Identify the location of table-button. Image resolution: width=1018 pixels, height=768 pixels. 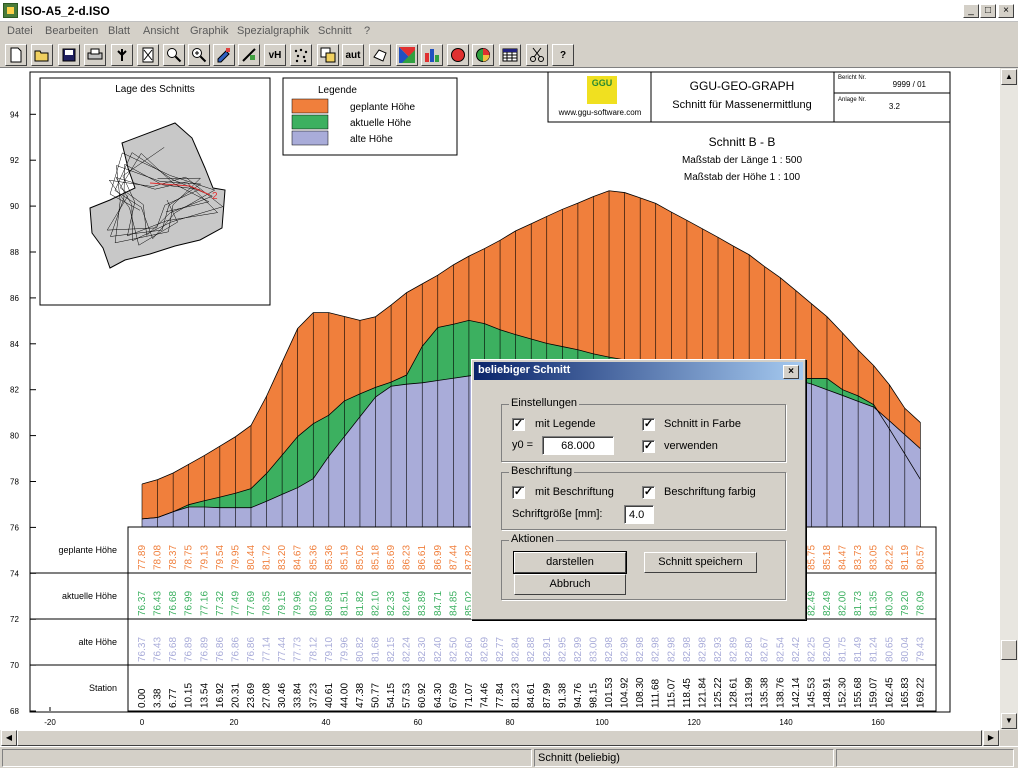
(510, 55).